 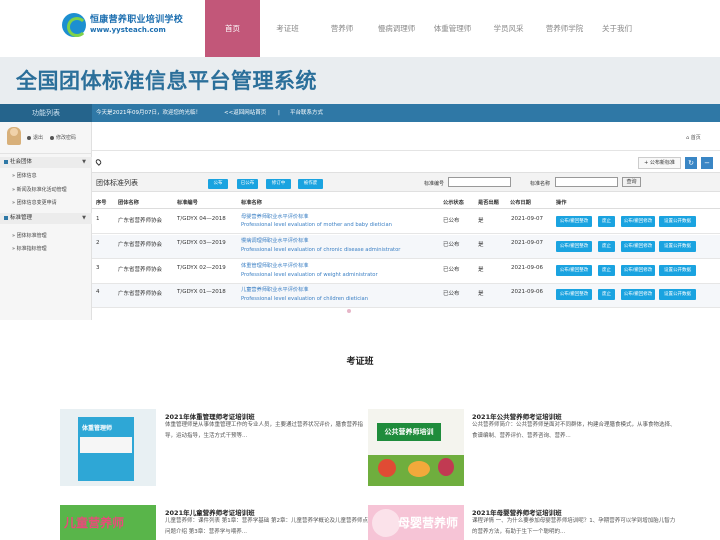 What do you see at coordinates (98, 219) in the screenshot?
I see `row-number: 1` at bounding box center [98, 219].